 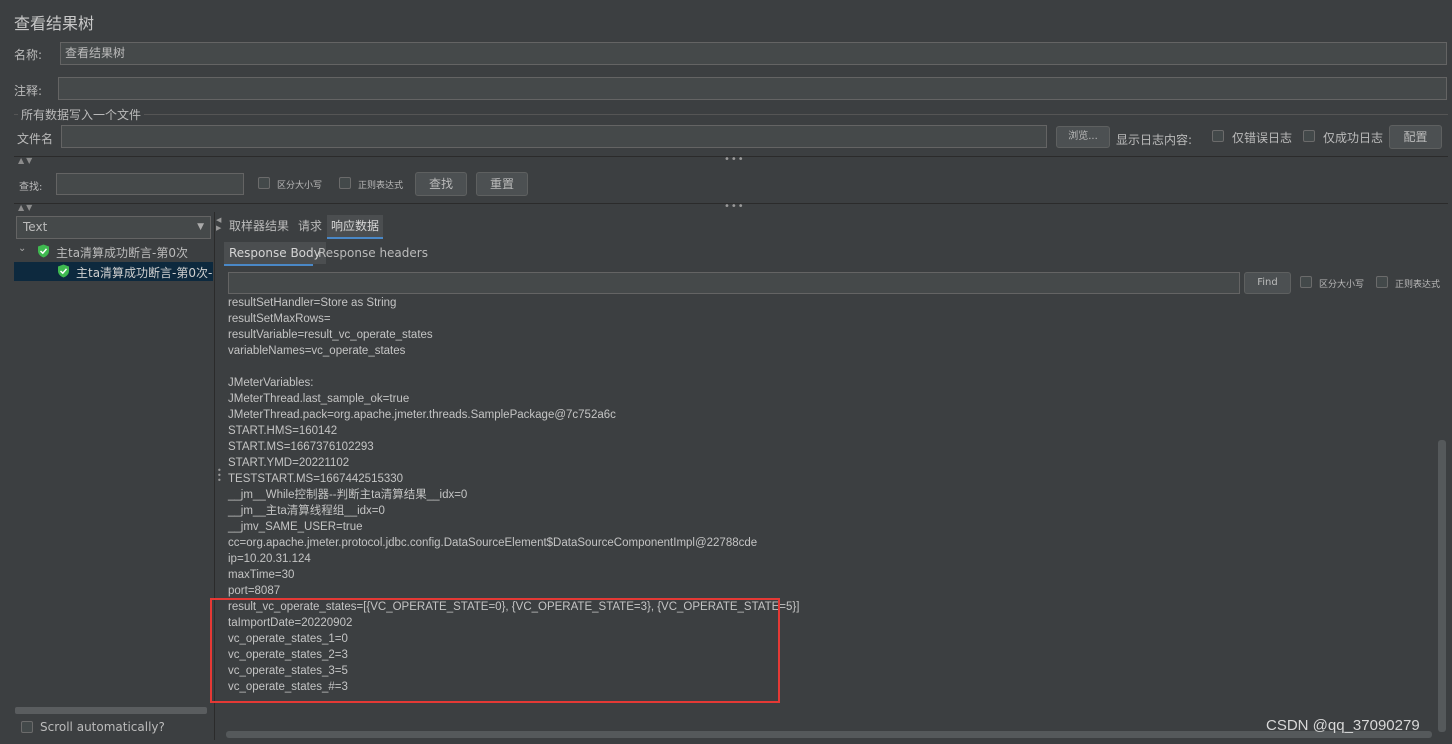 What do you see at coordinates (310, 226) in the screenshot?
I see `tab-request: 请求` at bounding box center [310, 226].